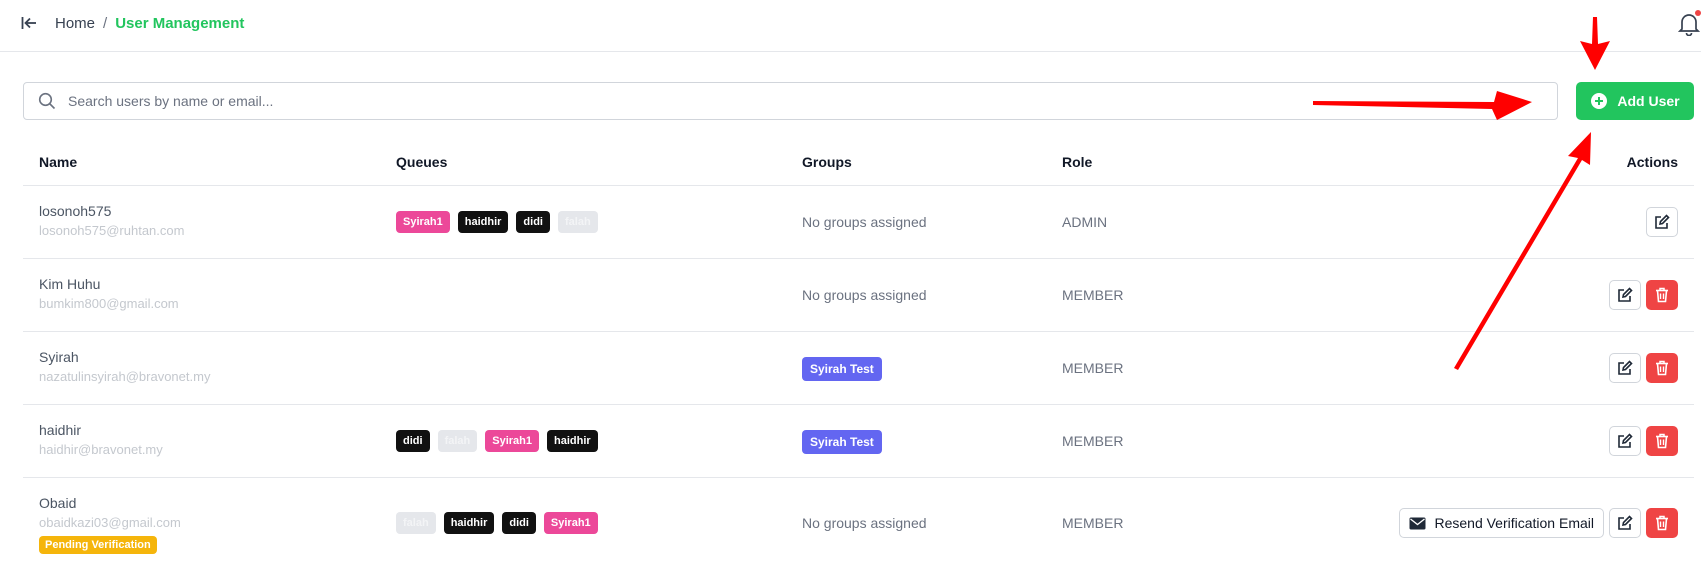 This screenshot has height=565, width=1701. What do you see at coordinates (75, 211) in the screenshot?
I see `user-name: losonoh575` at bounding box center [75, 211].